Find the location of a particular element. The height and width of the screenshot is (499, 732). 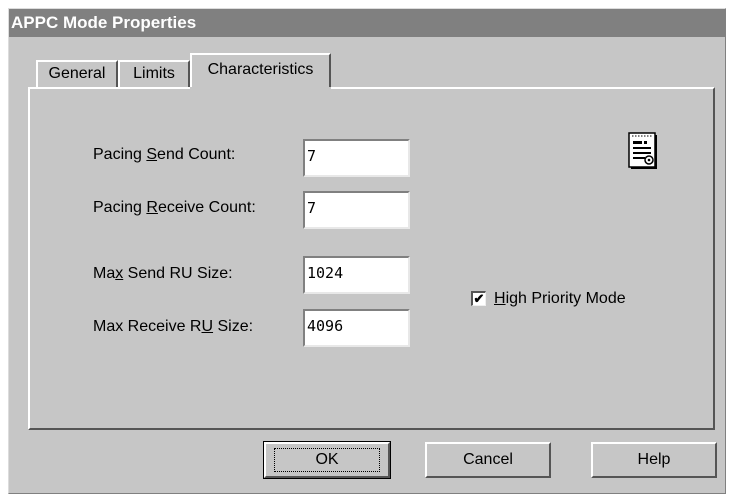

help-button: Help is located at coordinates (654, 460).